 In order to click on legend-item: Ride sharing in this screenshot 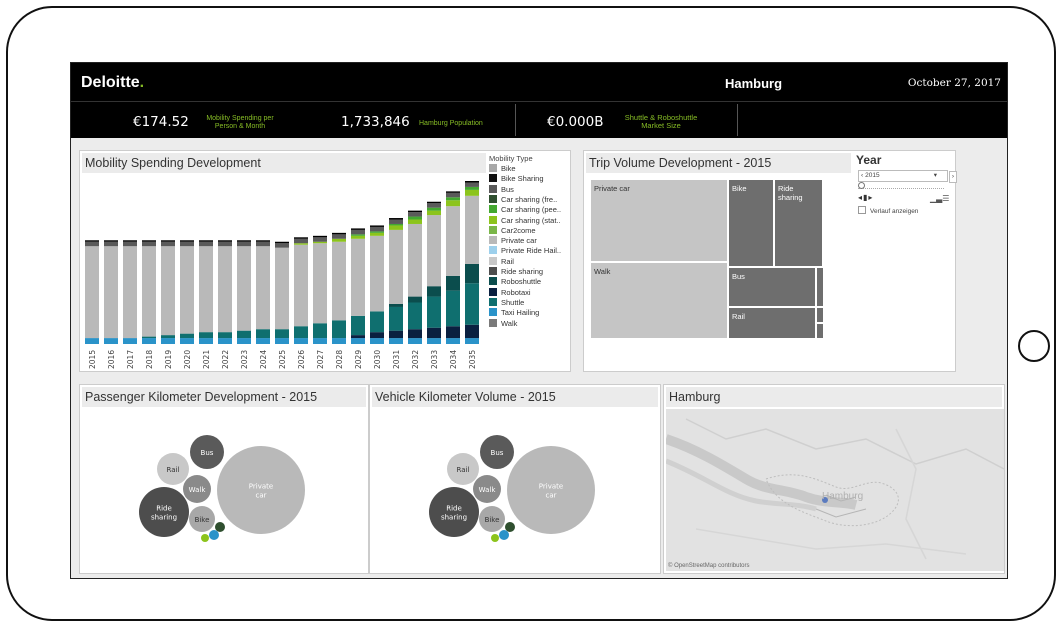, I will do `click(516, 272)`.